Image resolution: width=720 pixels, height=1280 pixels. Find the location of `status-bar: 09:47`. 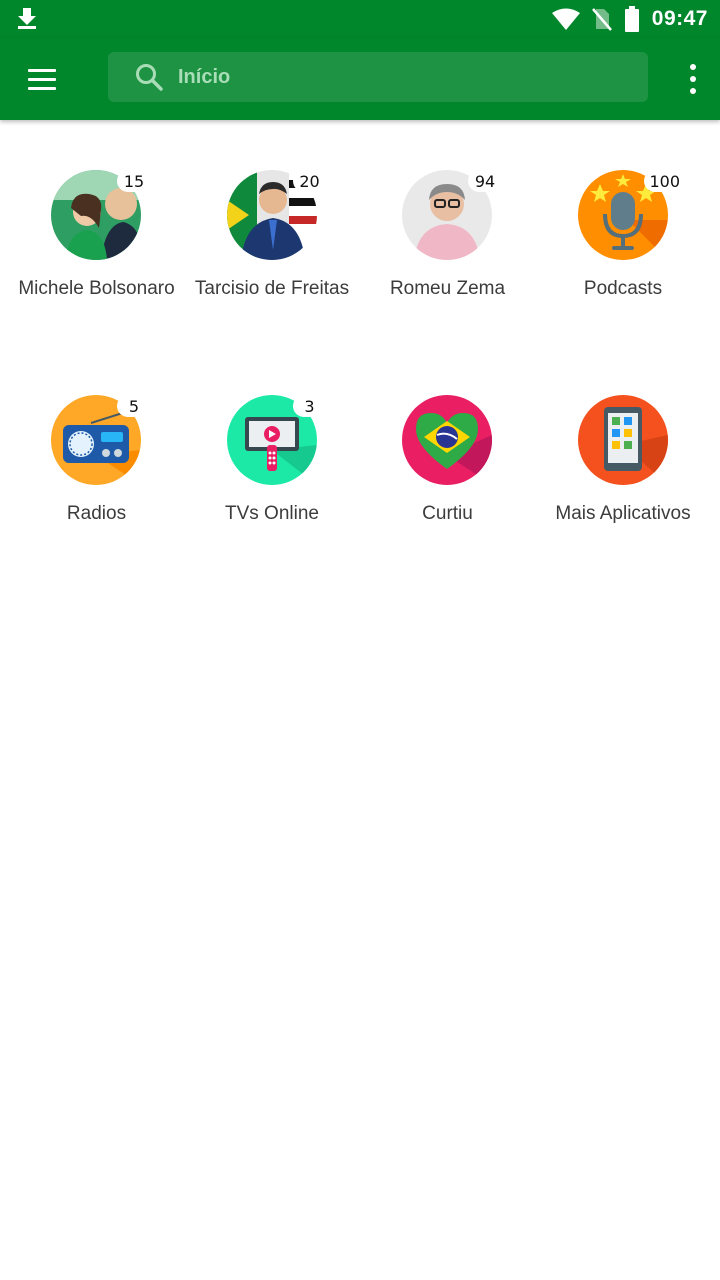

status-bar: 09:47 is located at coordinates (360, 19).